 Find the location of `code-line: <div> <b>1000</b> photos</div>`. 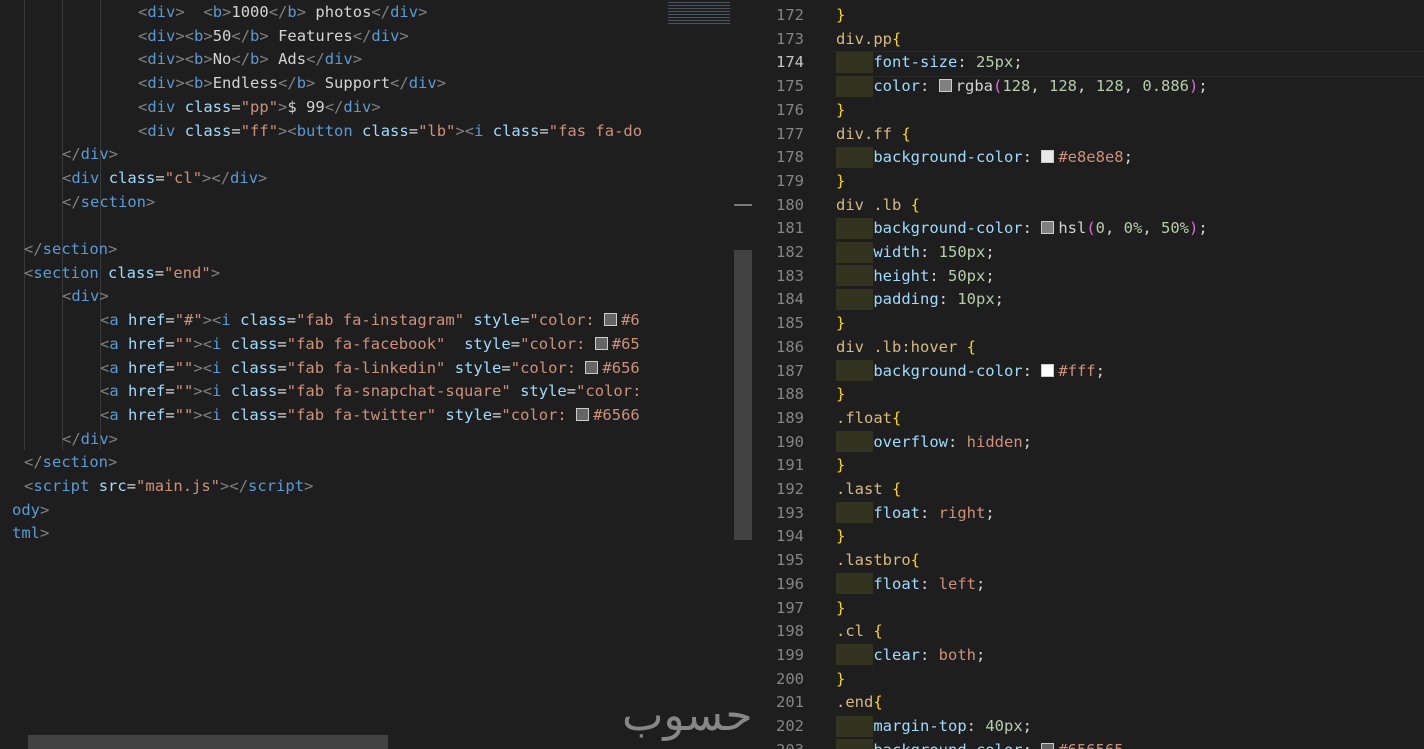

code-line: <div> <b>1000</b> photos</div> is located at coordinates (282, 12).